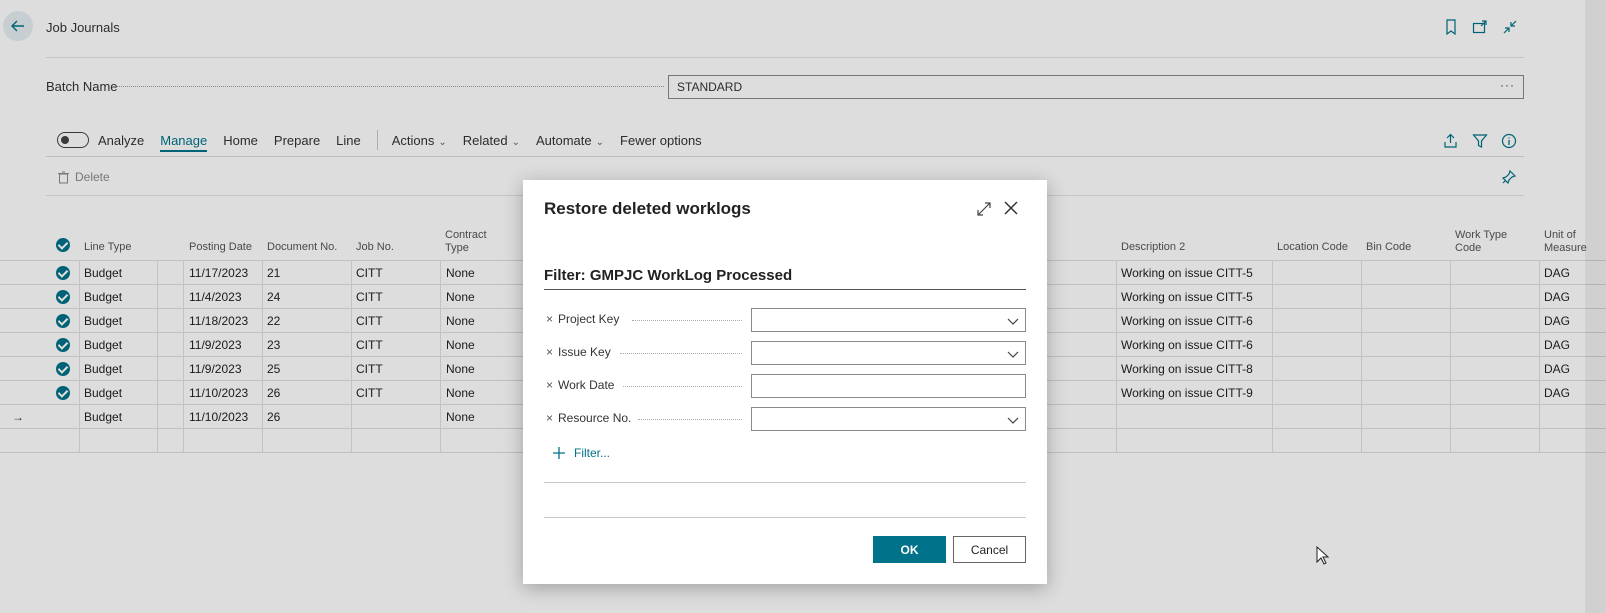 This screenshot has width=1606, height=613. What do you see at coordinates (595, 418) in the screenshot?
I see `resource-no-label: Resource No.` at bounding box center [595, 418].